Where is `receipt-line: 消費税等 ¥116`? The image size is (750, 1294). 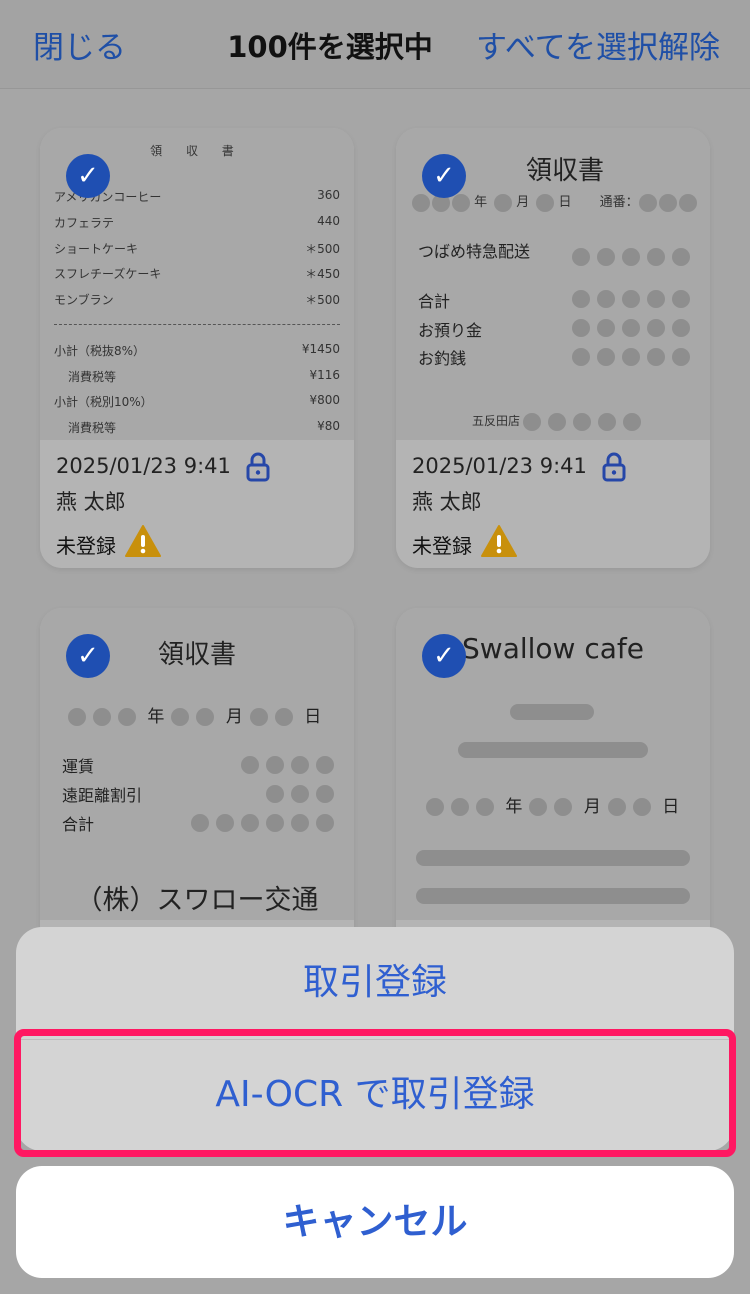 receipt-line: 消費税等 ¥116 is located at coordinates (204, 376).